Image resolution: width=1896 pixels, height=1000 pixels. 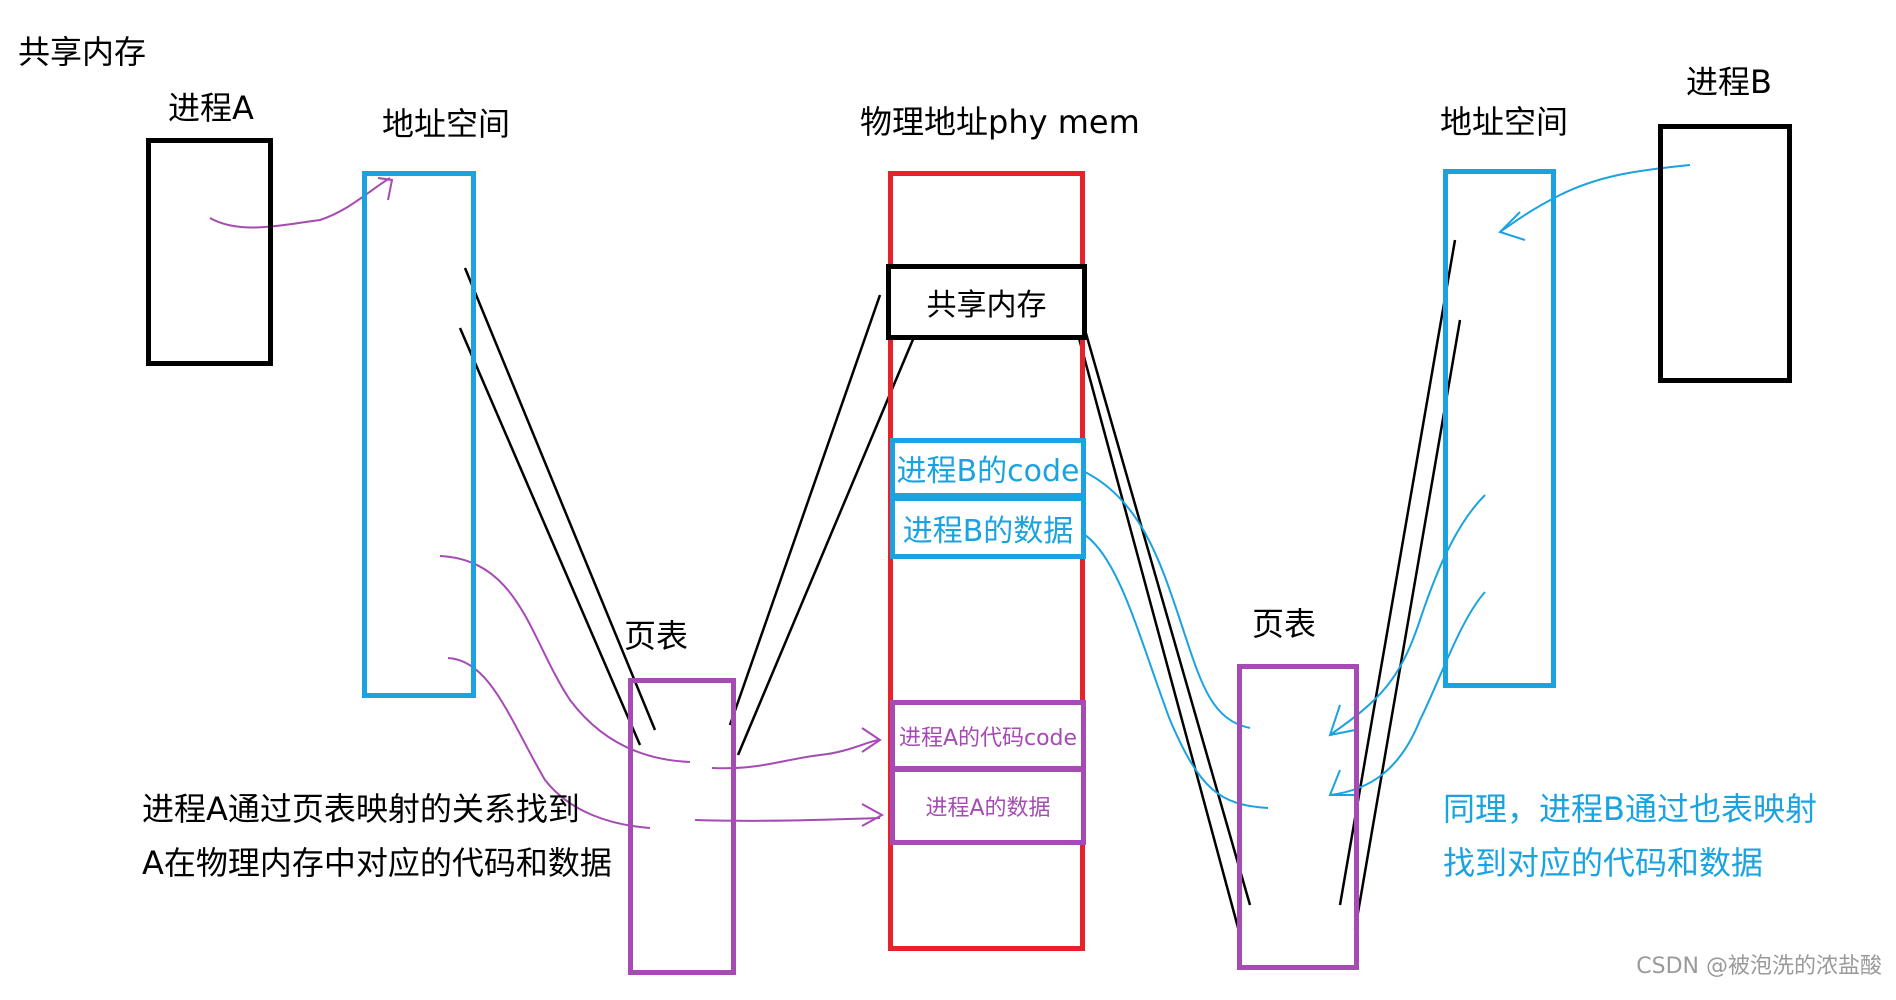 What do you see at coordinates (1725, 253) in the screenshot?
I see `process-b-box` at bounding box center [1725, 253].